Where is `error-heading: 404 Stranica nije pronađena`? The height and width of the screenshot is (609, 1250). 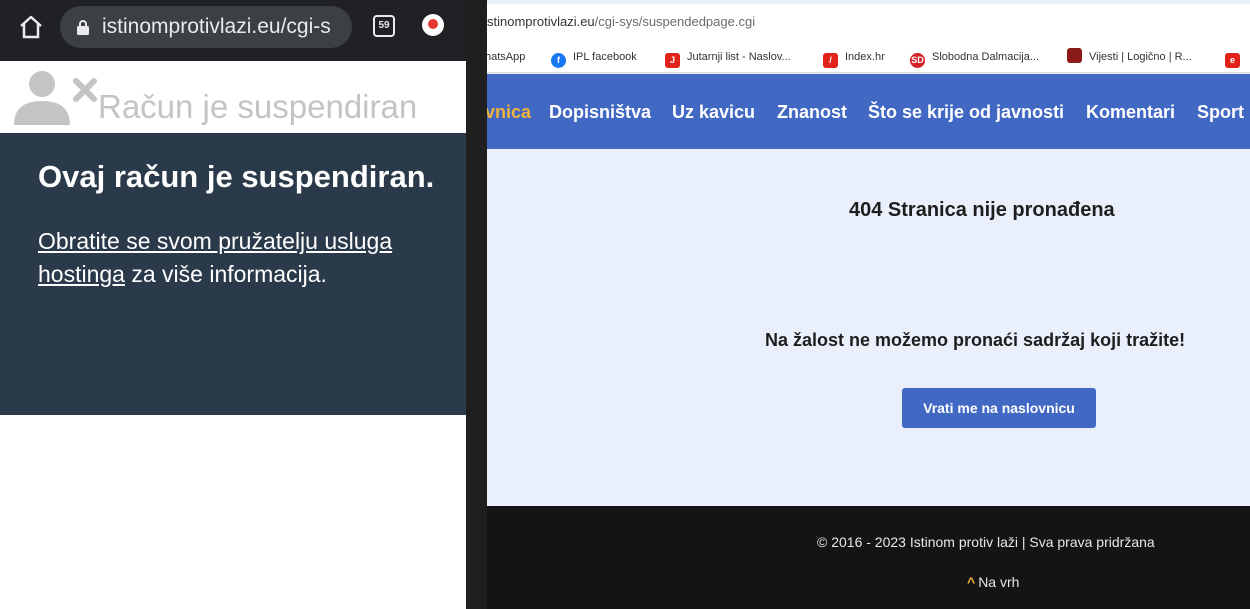 error-heading: 404 Stranica nije pronađena is located at coordinates (982, 210).